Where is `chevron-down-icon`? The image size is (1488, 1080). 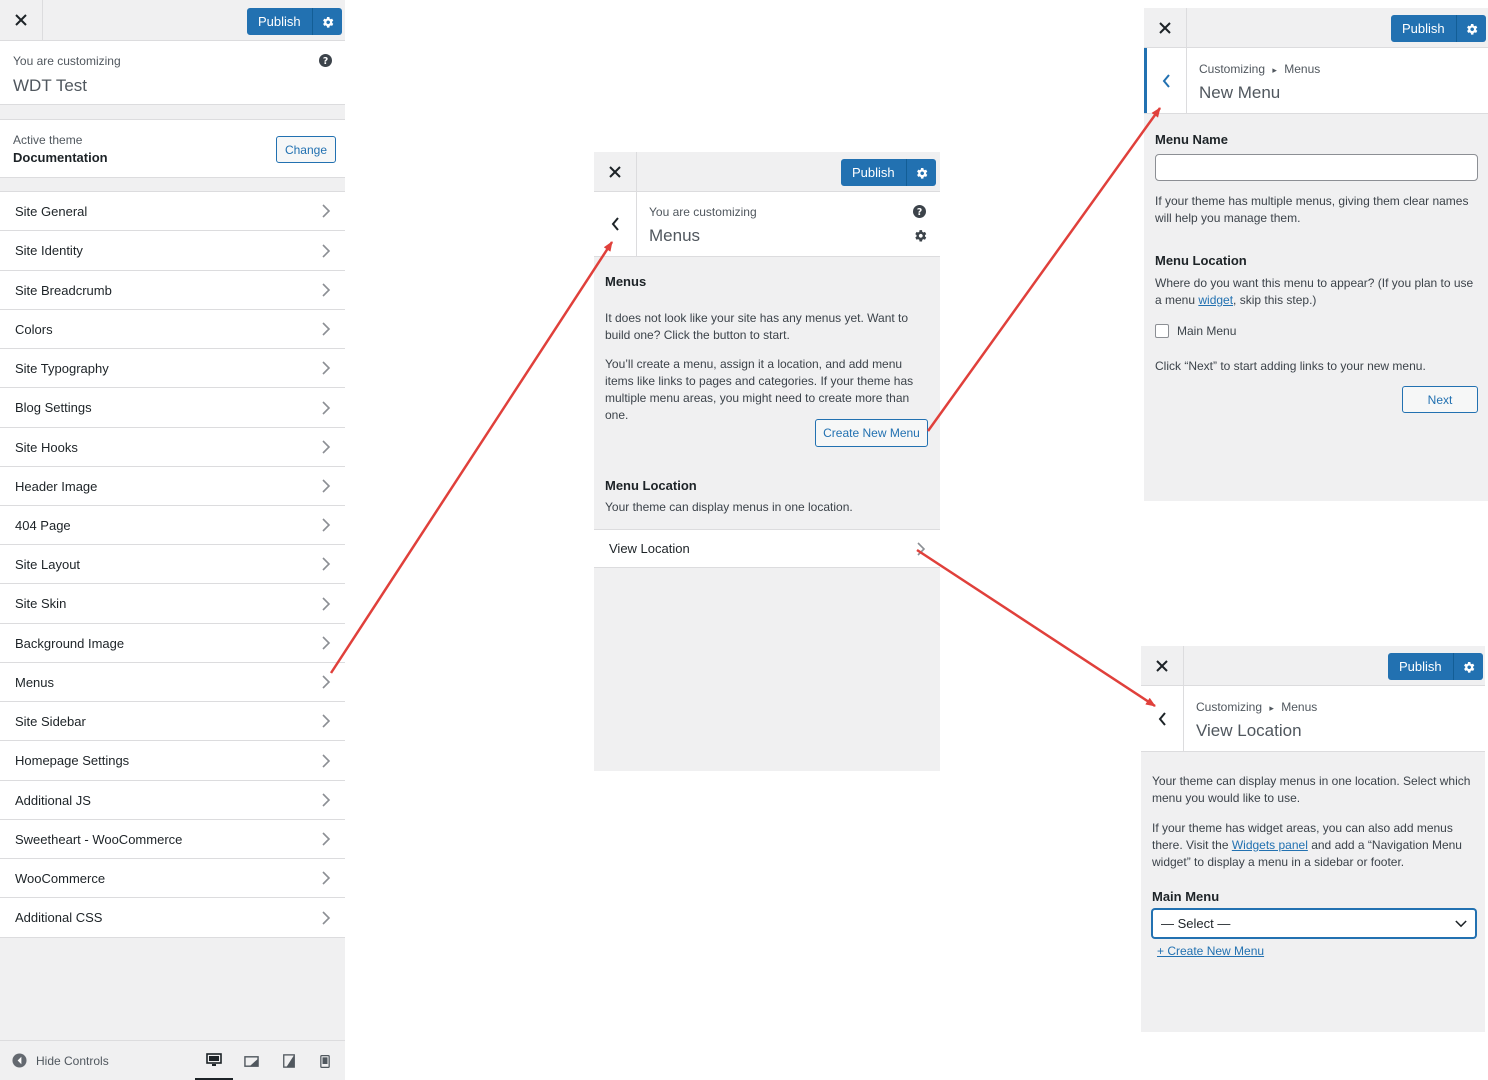
chevron-down-icon is located at coordinates (1461, 924).